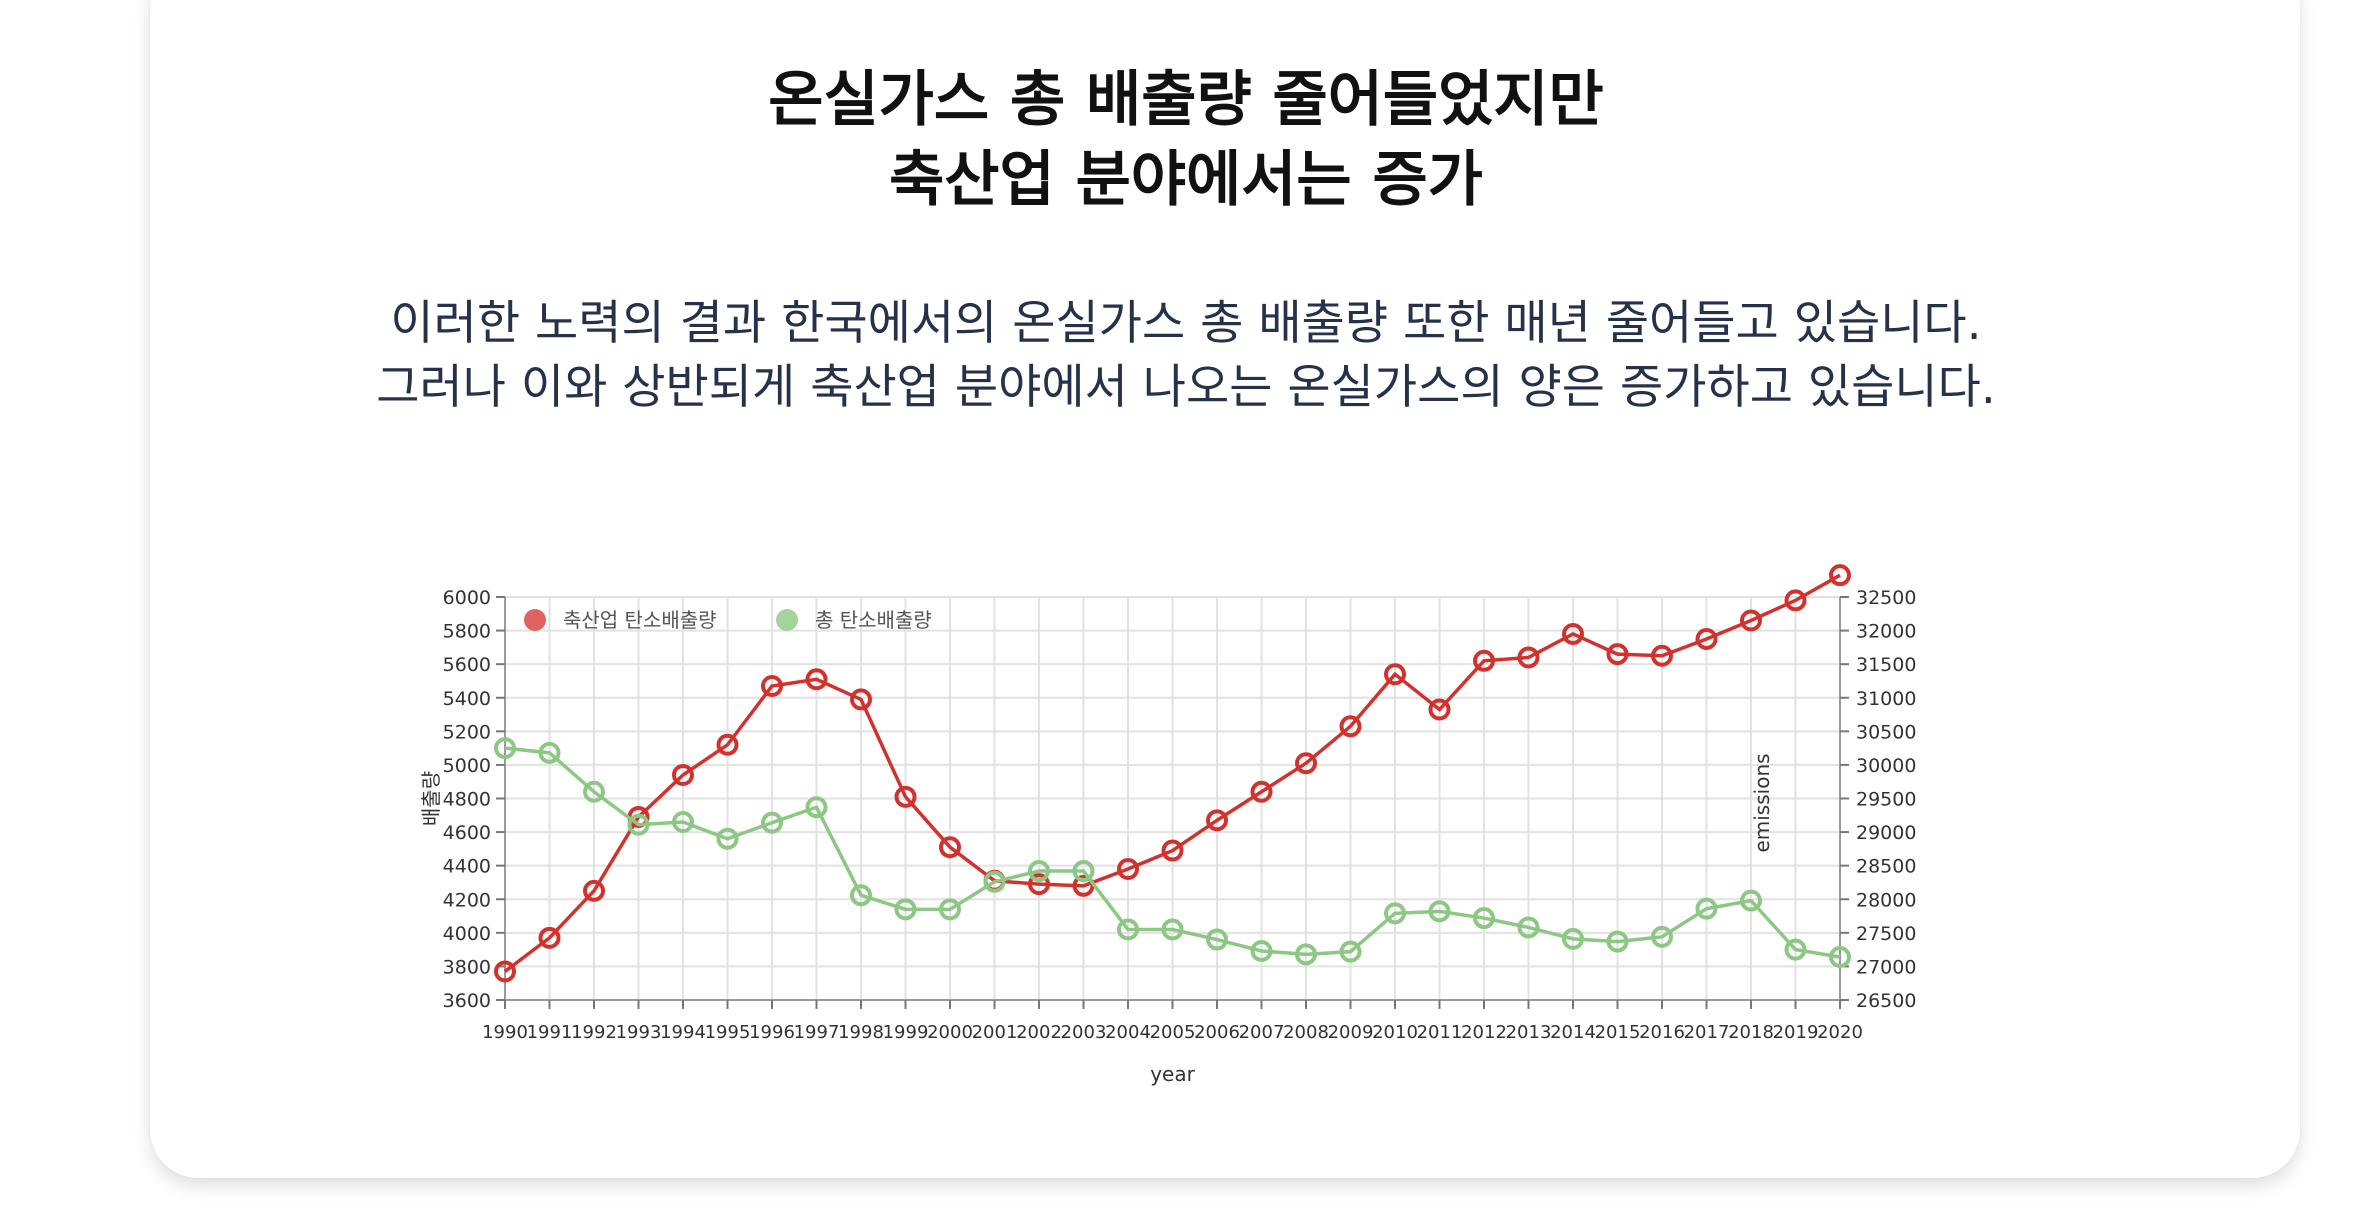 The width and height of the screenshot is (2372, 1222). Describe the element at coordinates (1886, 766) in the screenshot. I see `y2-tick-label: 30000` at that location.